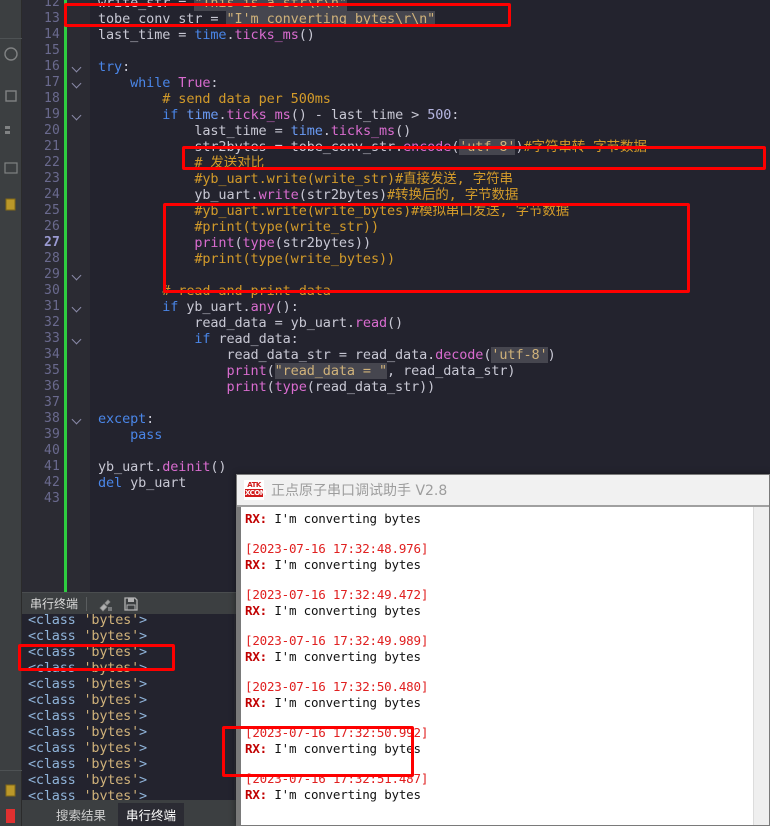  What do you see at coordinates (131, 604) in the screenshot?
I see `save-to-file-icon` at bounding box center [131, 604].